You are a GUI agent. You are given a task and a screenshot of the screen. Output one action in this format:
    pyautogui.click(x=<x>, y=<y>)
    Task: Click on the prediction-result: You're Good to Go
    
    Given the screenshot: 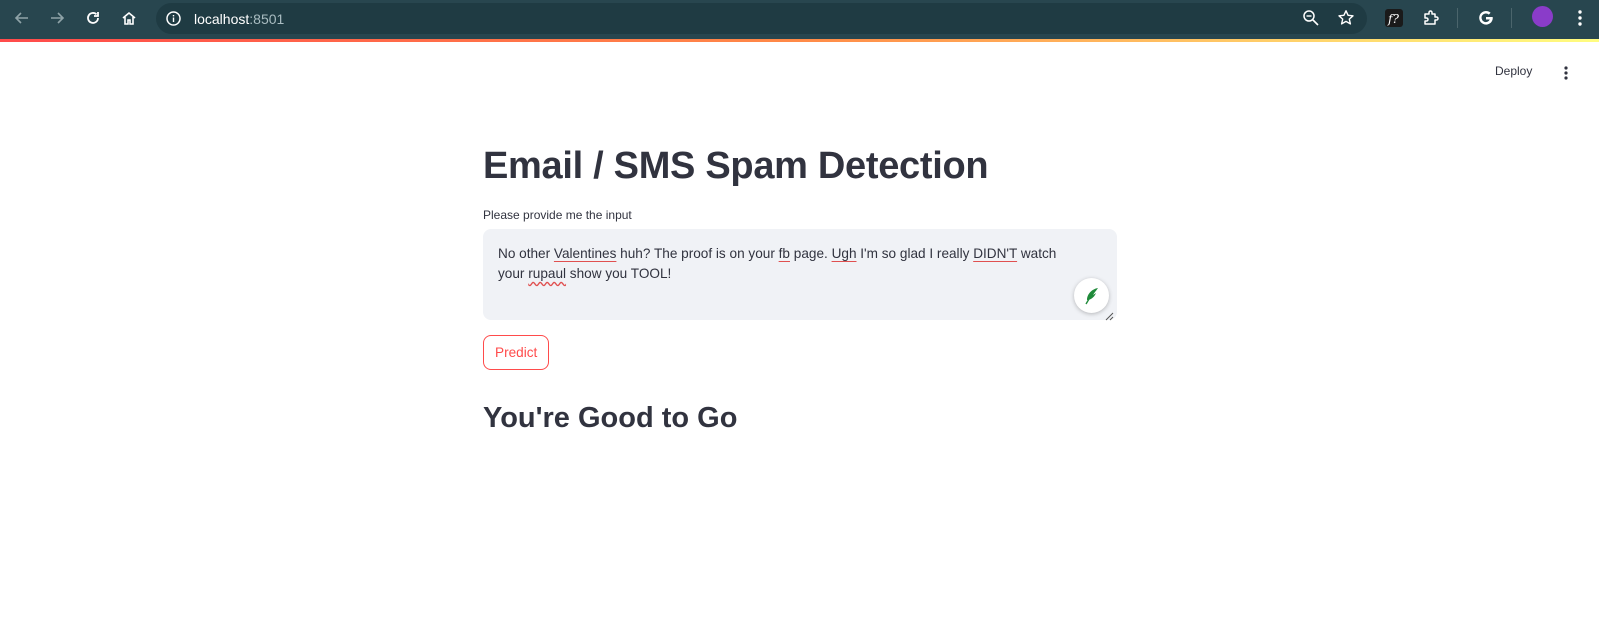 What is the action you would take?
    pyautogui.click(x=610, y=418)
    